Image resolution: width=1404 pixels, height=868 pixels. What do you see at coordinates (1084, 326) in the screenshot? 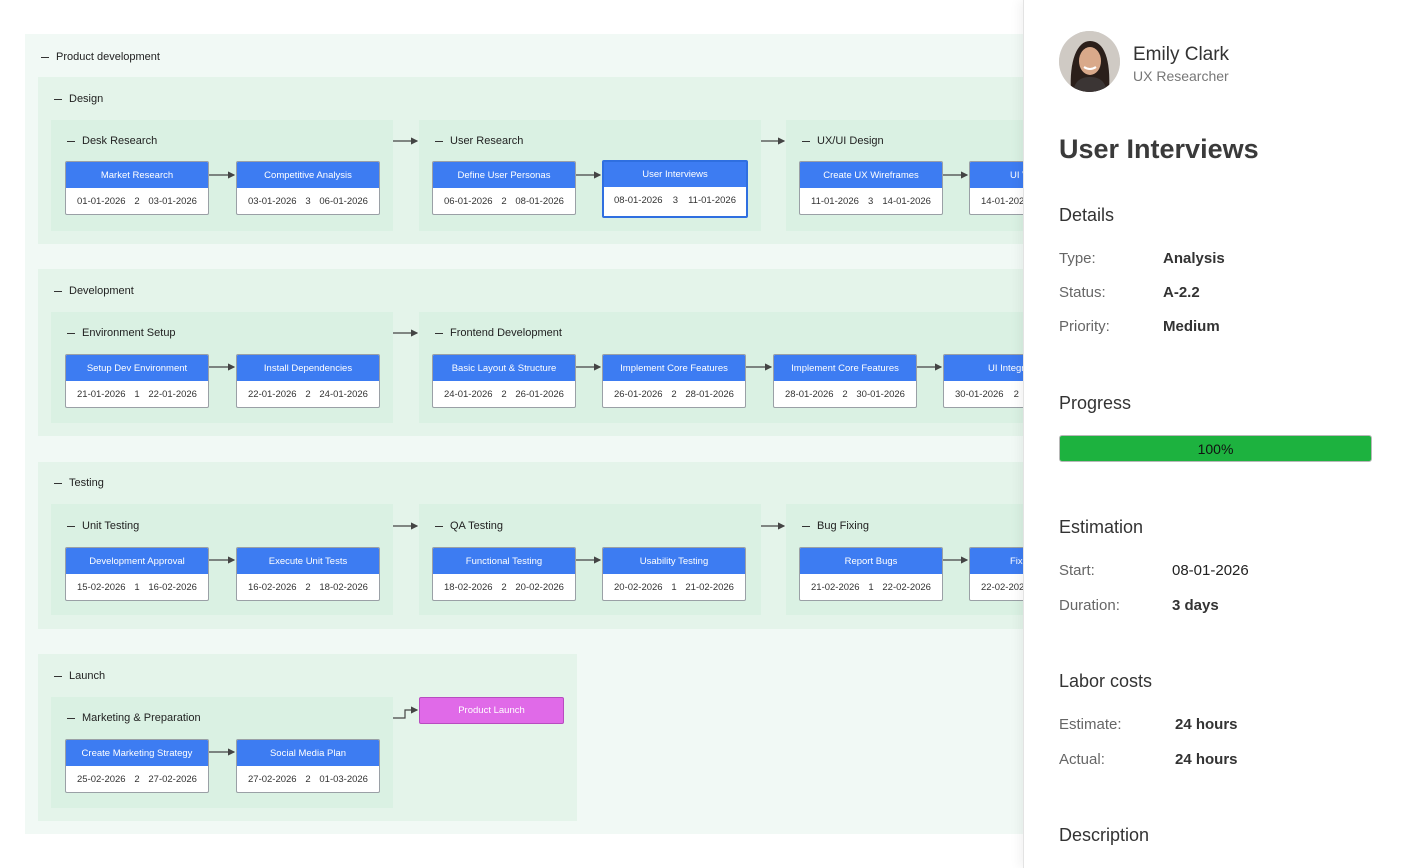
I see `priority-label: Priority:` at bounding box center [1084, 326].